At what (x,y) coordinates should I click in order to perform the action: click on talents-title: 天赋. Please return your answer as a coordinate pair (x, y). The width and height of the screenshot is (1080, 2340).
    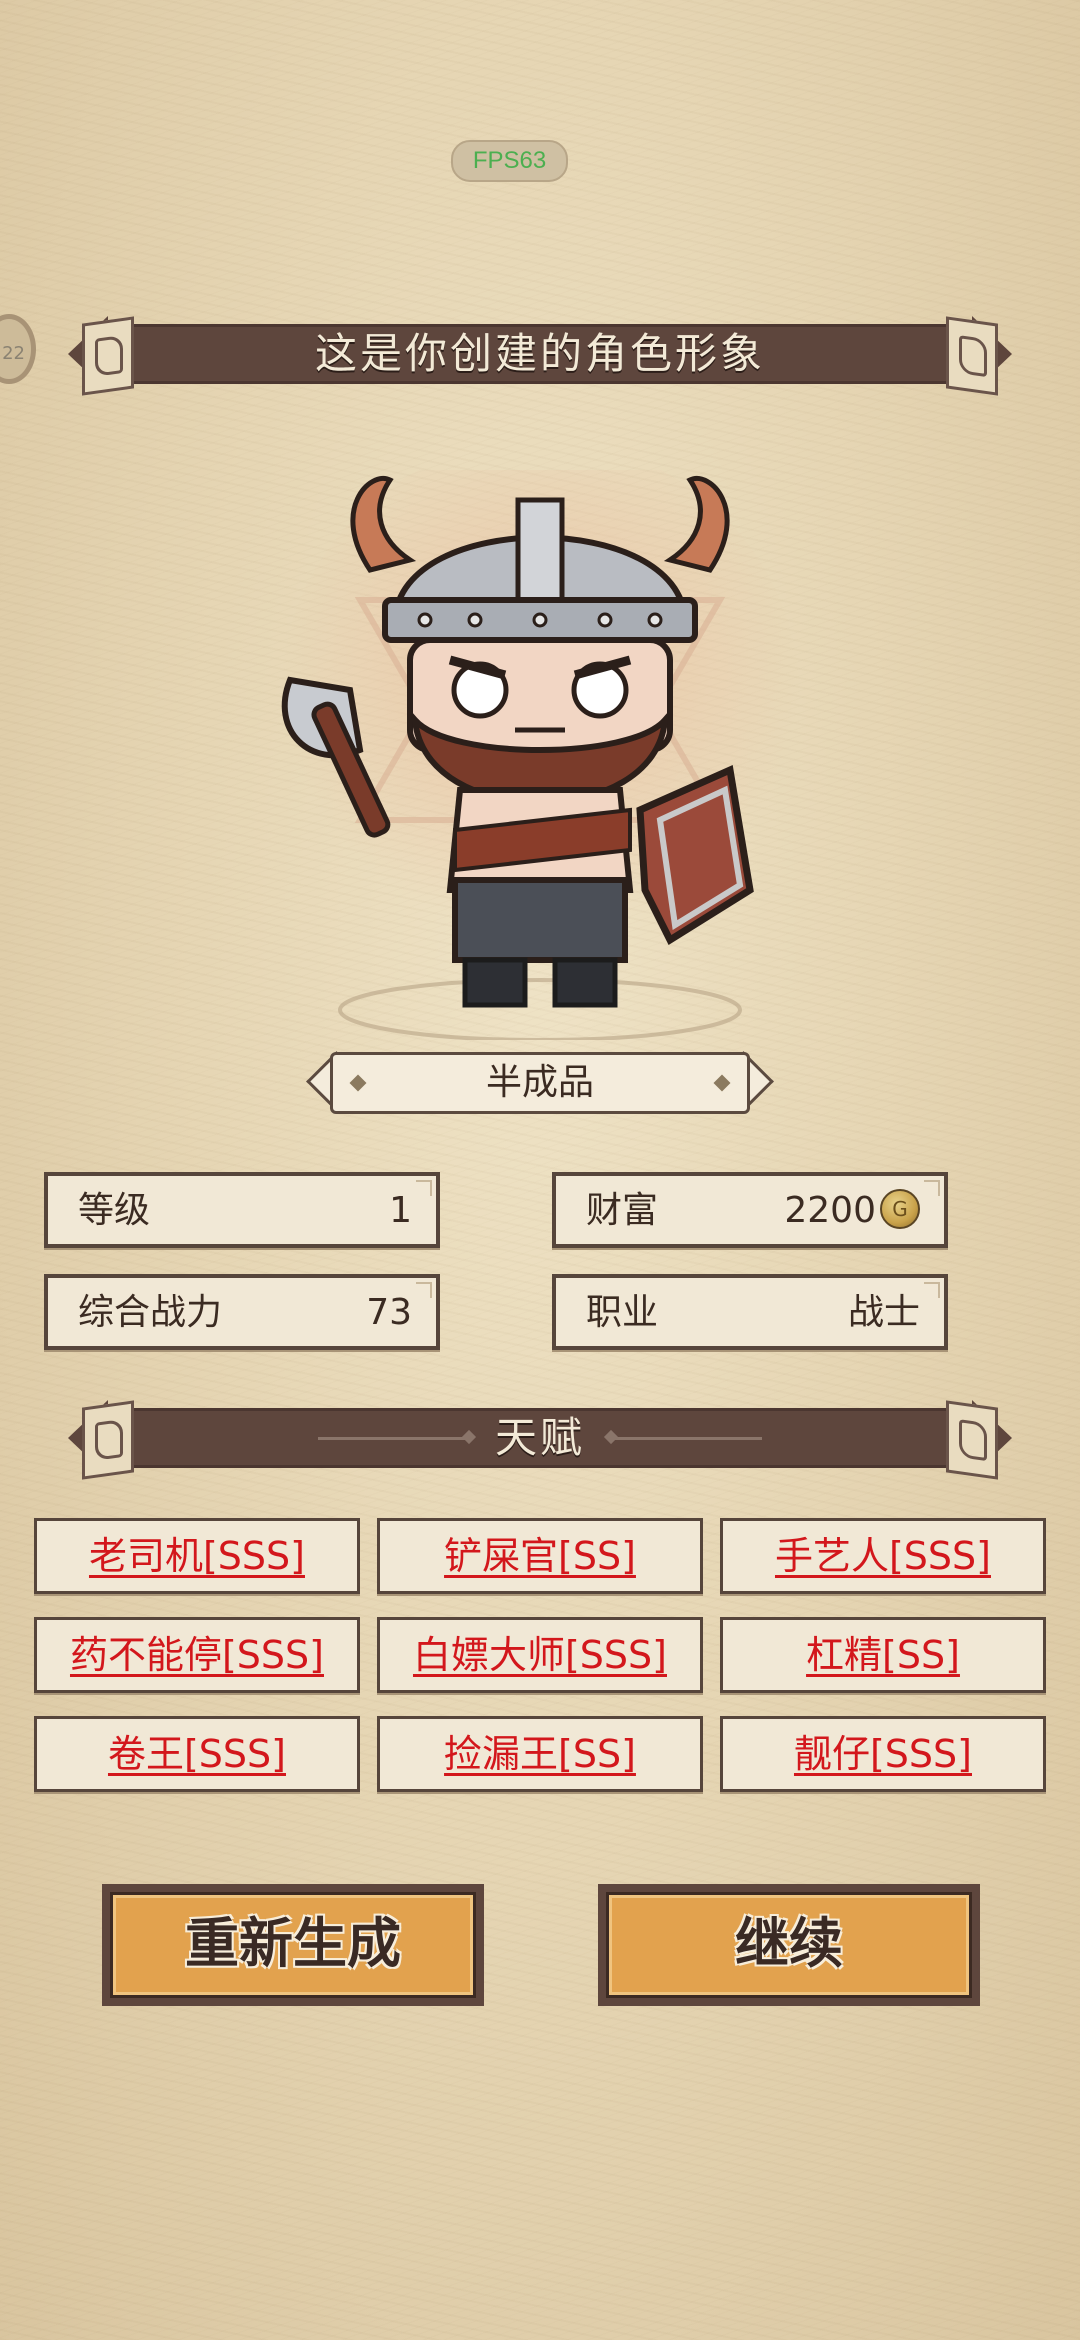
    Looking at the image, I should click on (539, 1437).